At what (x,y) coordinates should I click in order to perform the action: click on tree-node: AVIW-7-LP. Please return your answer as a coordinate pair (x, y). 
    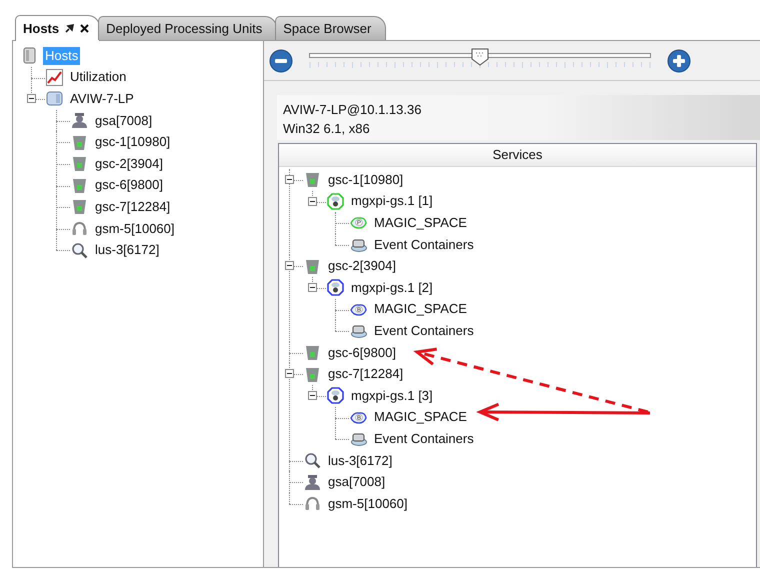
    Looking at the image, I should click on (102, 99).